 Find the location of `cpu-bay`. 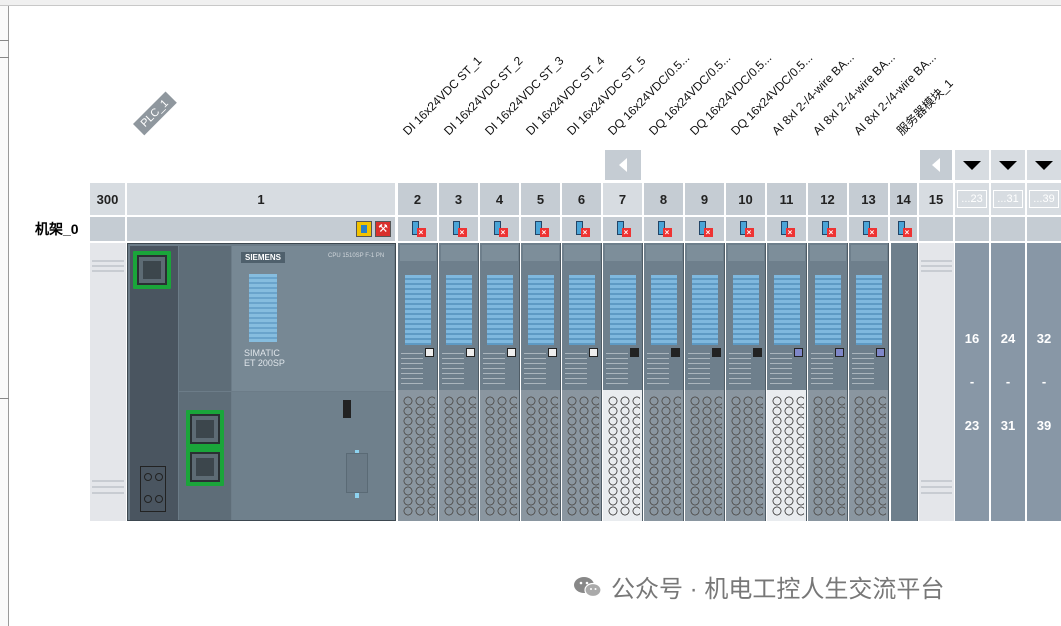

cpu-bay is located at coordinates (357, 473).